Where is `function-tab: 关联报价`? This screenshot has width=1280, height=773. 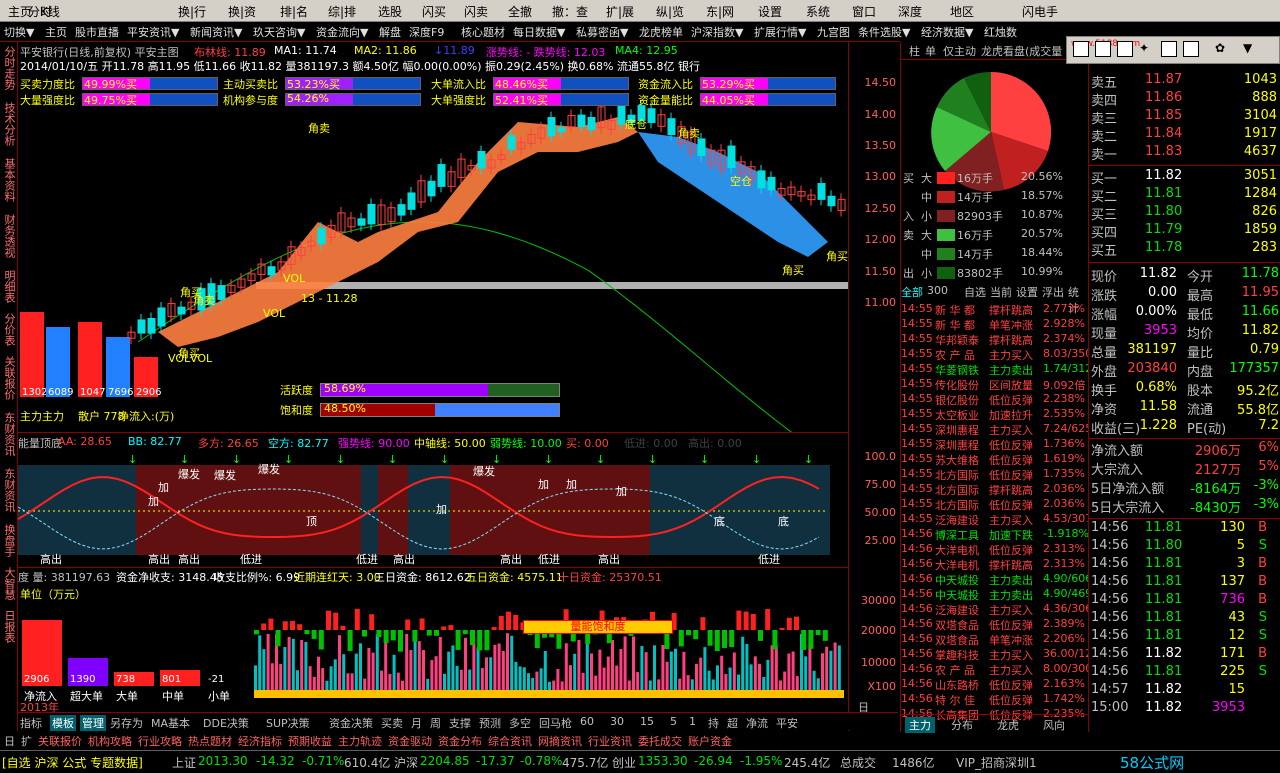 function-tab: 关联报价 is located at coordinates (60, 741).